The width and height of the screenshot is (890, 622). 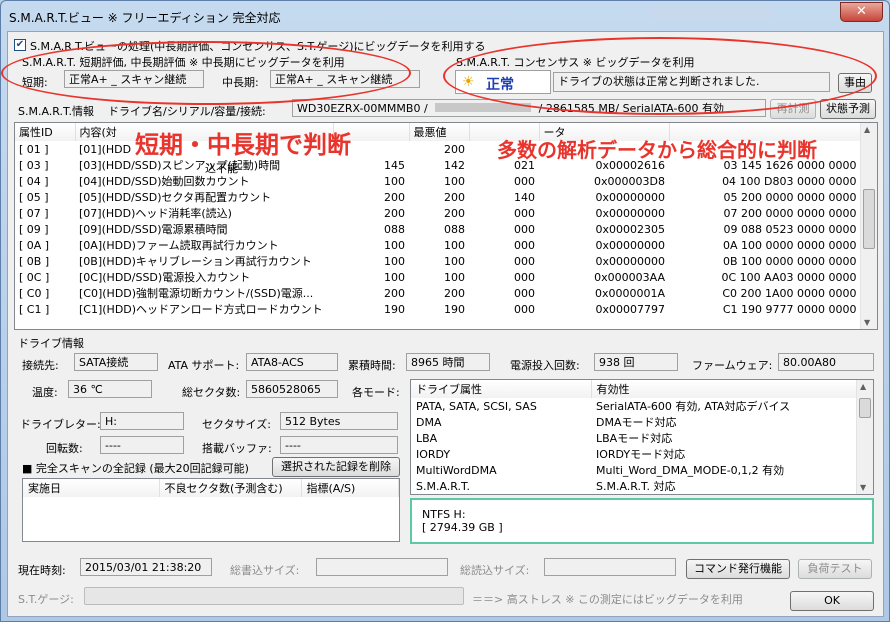 What do you see at coordinates (292, 362) in the screenshot?
I see `ata-support-value: ATA8-ACS` at bounding box center [292, 362].